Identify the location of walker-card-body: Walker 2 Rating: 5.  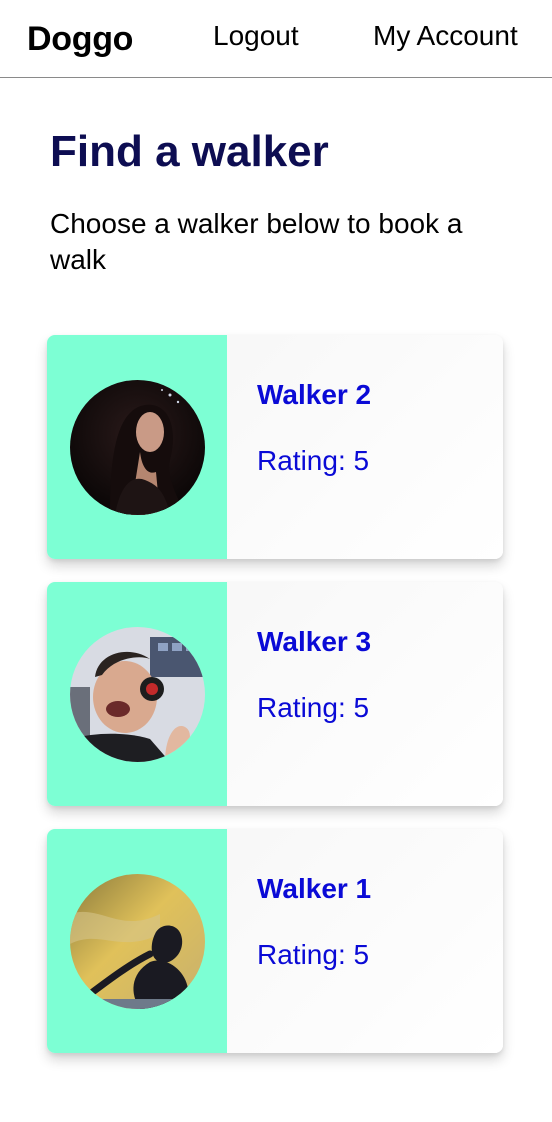
(365, 447).